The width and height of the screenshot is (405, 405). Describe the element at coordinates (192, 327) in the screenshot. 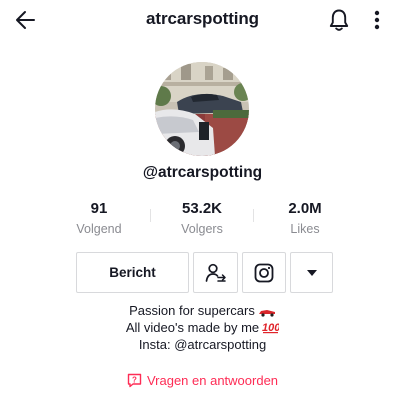

I see `bio-text: All video's made by me` at that location.